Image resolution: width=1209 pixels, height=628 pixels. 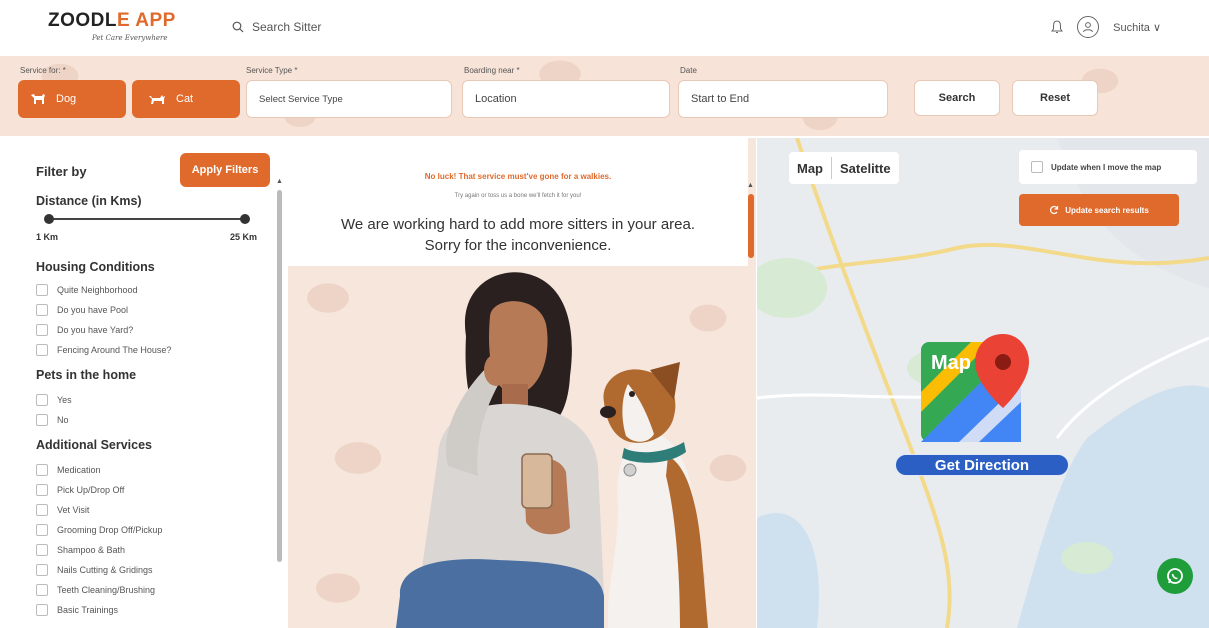 I want to click on pets-heading: Pets in the home, so click(x=86, y=375).